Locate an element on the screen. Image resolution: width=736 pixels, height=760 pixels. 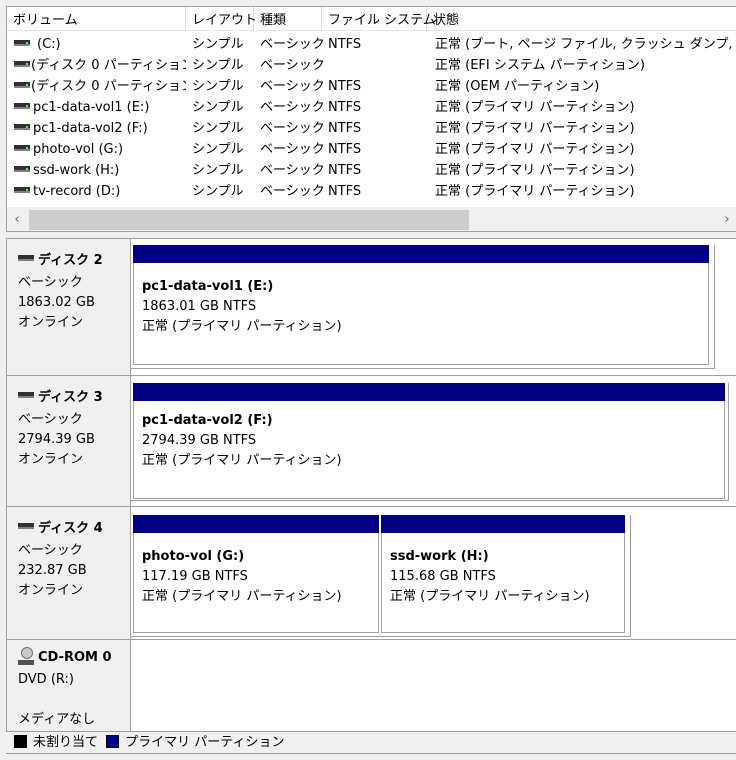
volume-name: ssd-work (H:) is located at coordinates (76, 170).